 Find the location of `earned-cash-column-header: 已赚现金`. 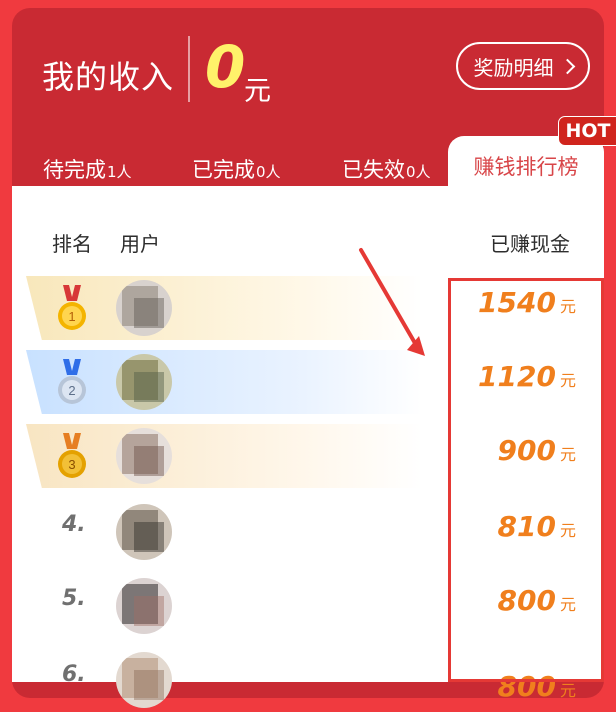

earned-cash-column-header: 已赚现金 is located at coordinates (530, 244).